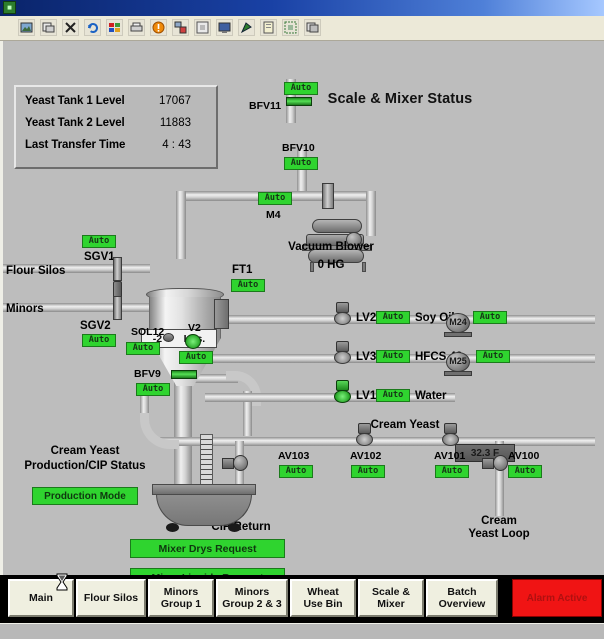 Image resolution: width=604 pixels, height=639 pixels. Describe the element at coordinates (458, 365) in the screenshot. I see `pump-m25: M25` at that location.